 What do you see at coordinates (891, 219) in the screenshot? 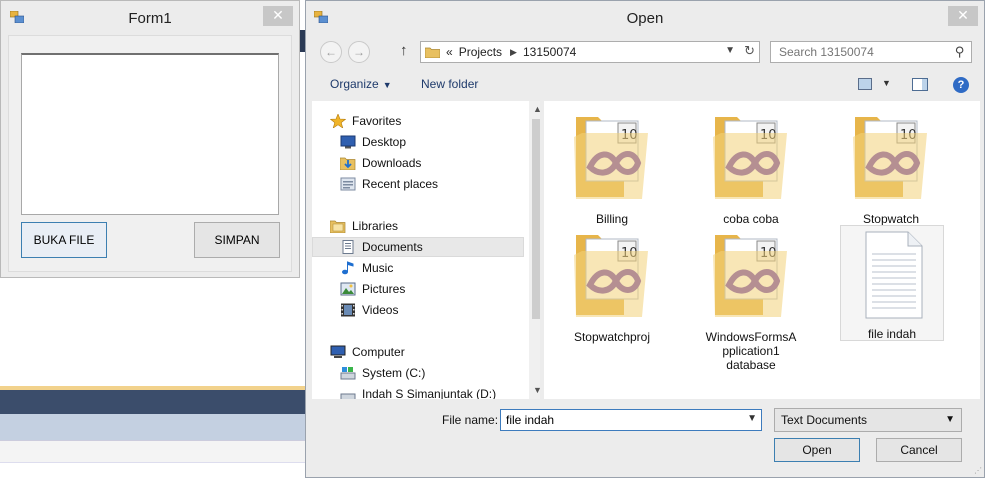
I see `file-item-label: Stopwatch` at bounding box center [891, 219].